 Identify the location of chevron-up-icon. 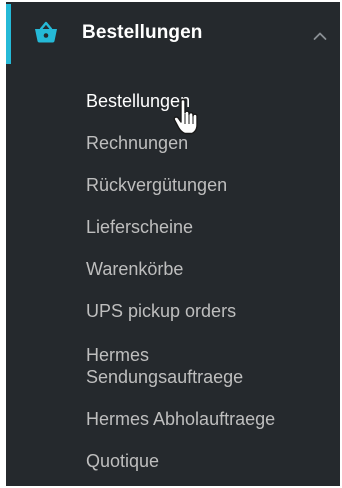
(320, 34).